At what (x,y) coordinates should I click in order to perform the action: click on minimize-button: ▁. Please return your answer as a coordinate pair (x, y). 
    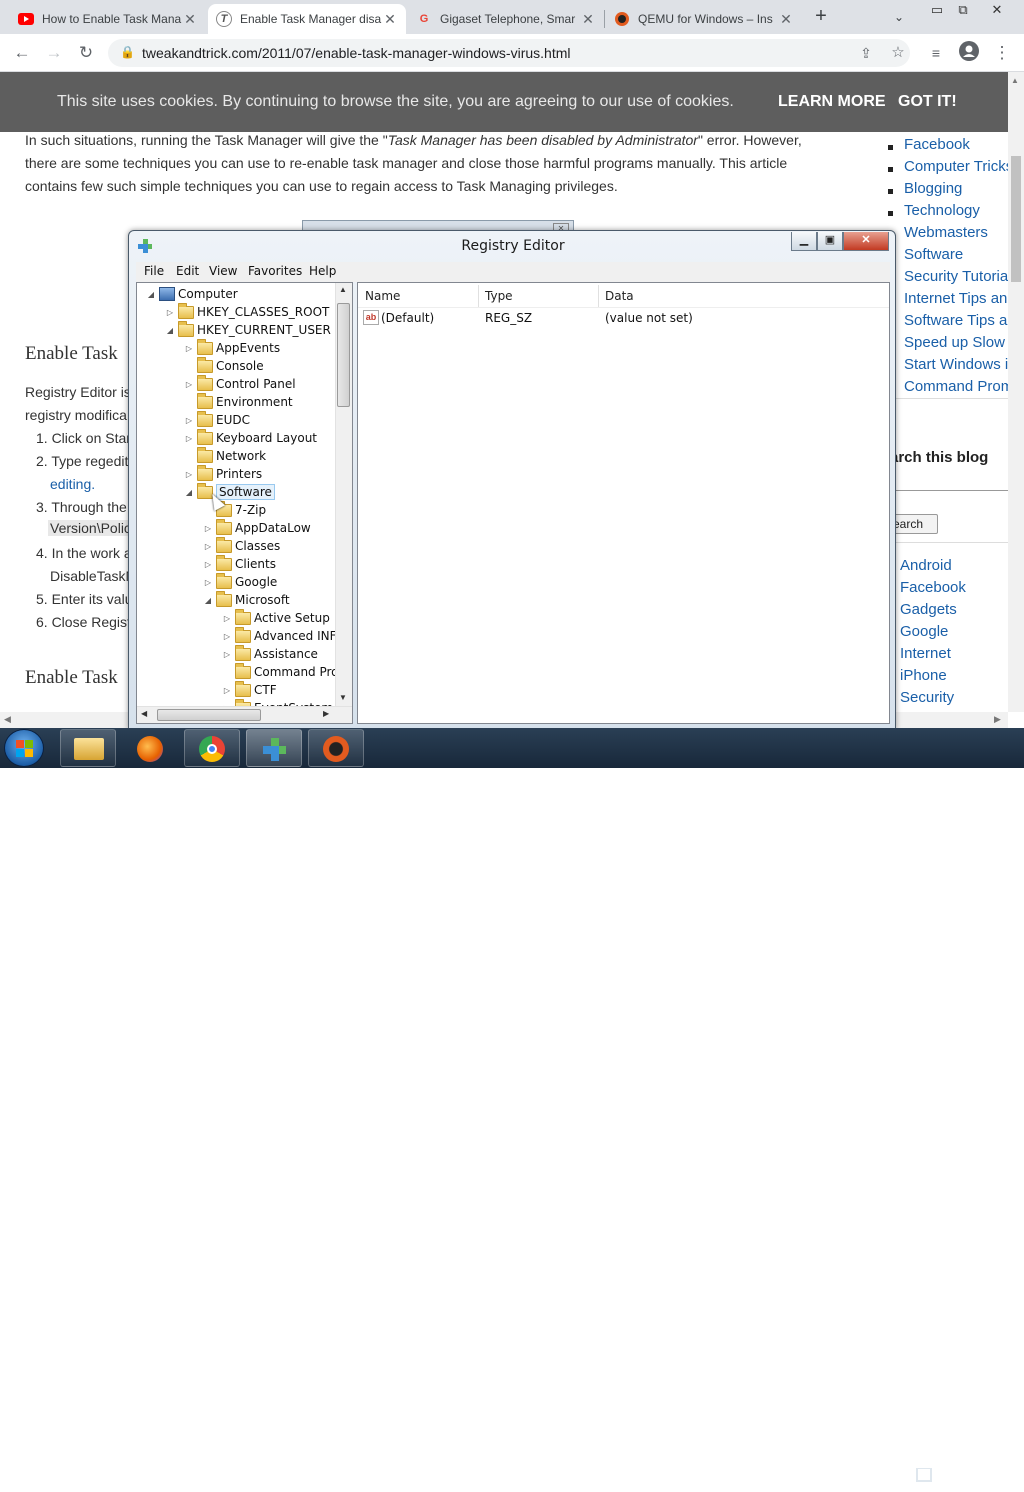
    Looking at the image, I should click on (804, 241).